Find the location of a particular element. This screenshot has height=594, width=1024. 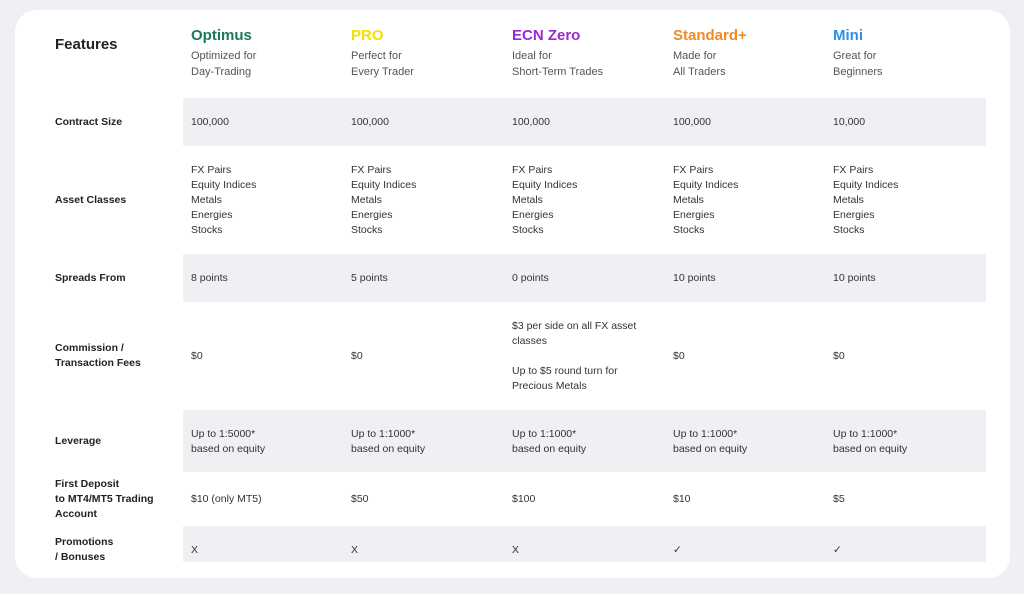

plan-tagline: Perfect for Every Trader is located at coordinates (382, 64).